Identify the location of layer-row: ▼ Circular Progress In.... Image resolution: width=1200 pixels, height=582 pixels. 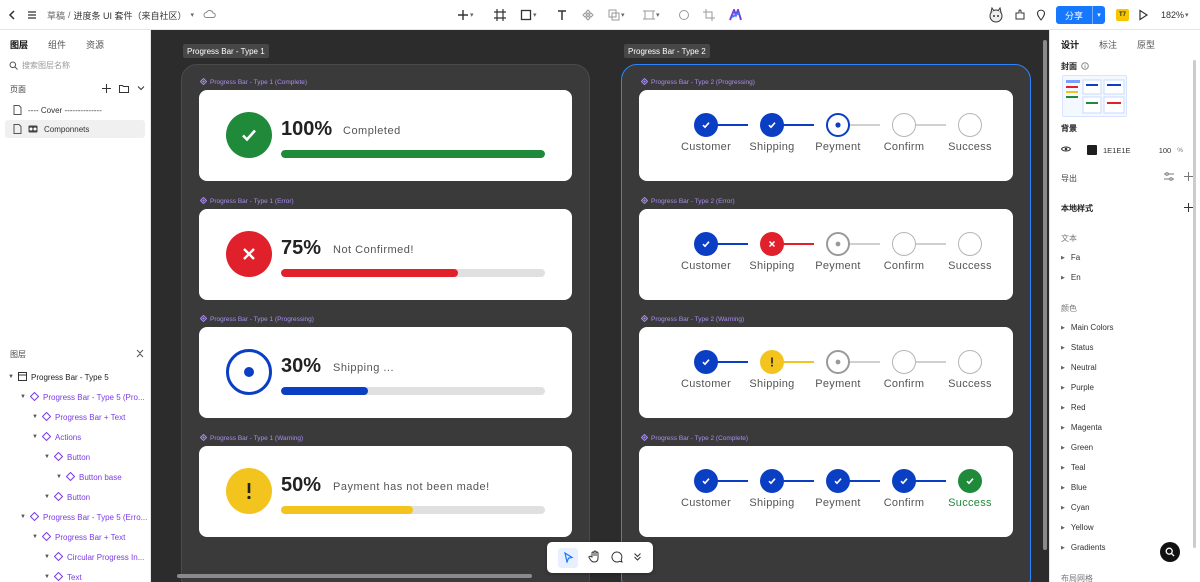
(94, 557).